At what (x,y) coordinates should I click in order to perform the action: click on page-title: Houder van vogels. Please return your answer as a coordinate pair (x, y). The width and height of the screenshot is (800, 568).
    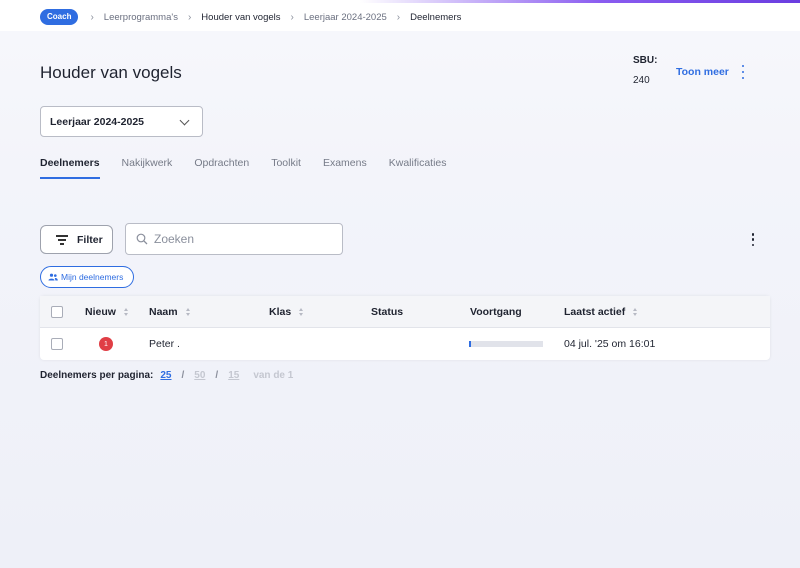
    Looking at the image, I should click on (111, 72).